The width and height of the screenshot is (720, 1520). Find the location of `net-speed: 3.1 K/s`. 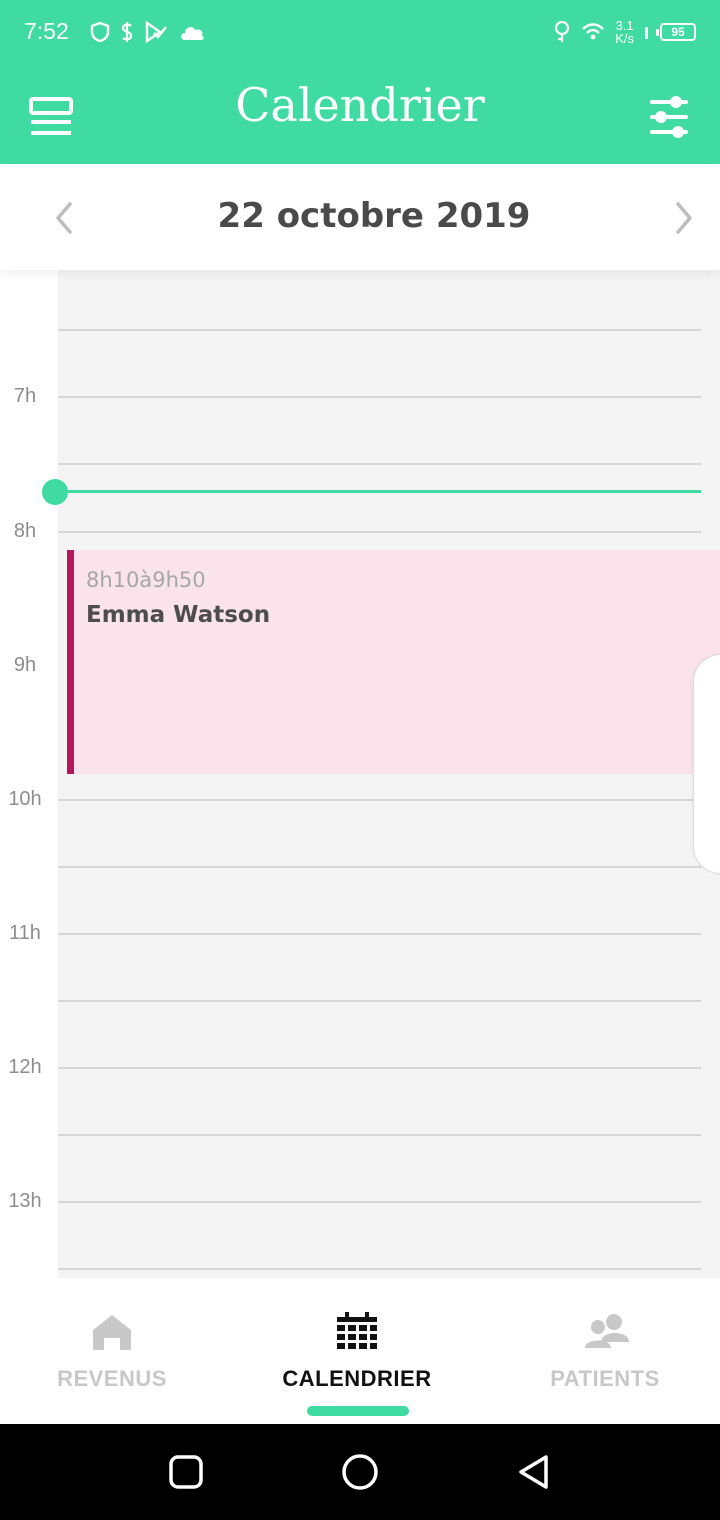

net-speed: 3.1 K/s is located at coordinates (624, 32).